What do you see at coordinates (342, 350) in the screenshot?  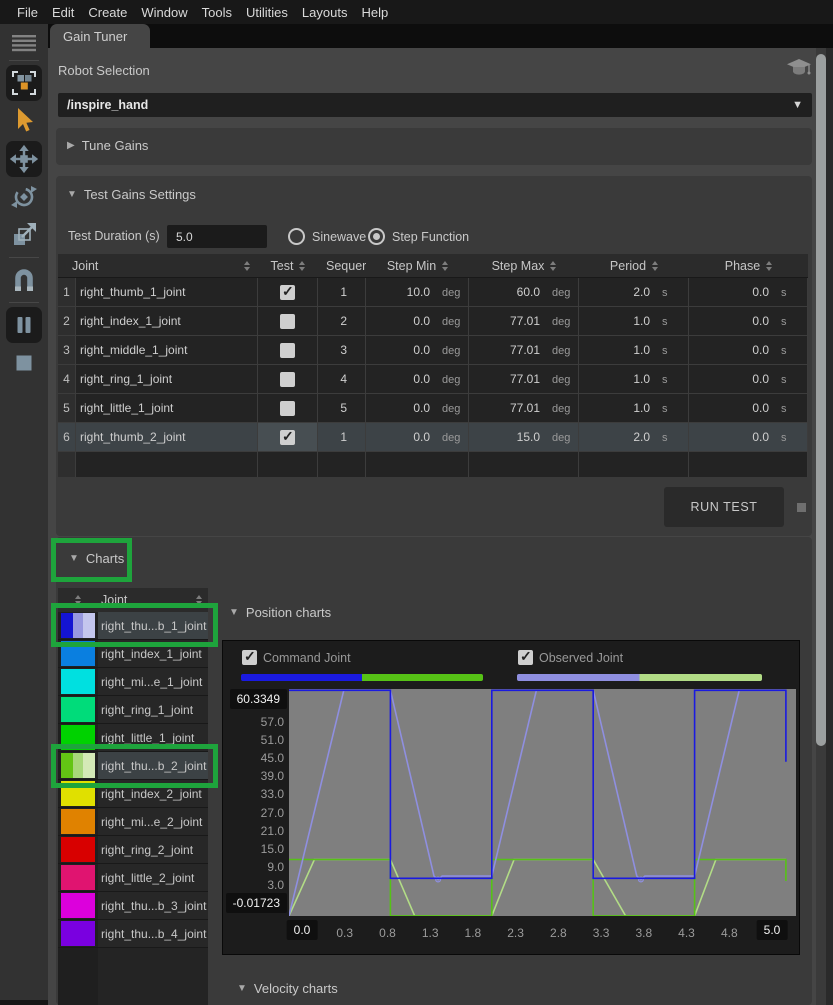 I see `sequence-cell: 3` at bounding box center [342, 350].